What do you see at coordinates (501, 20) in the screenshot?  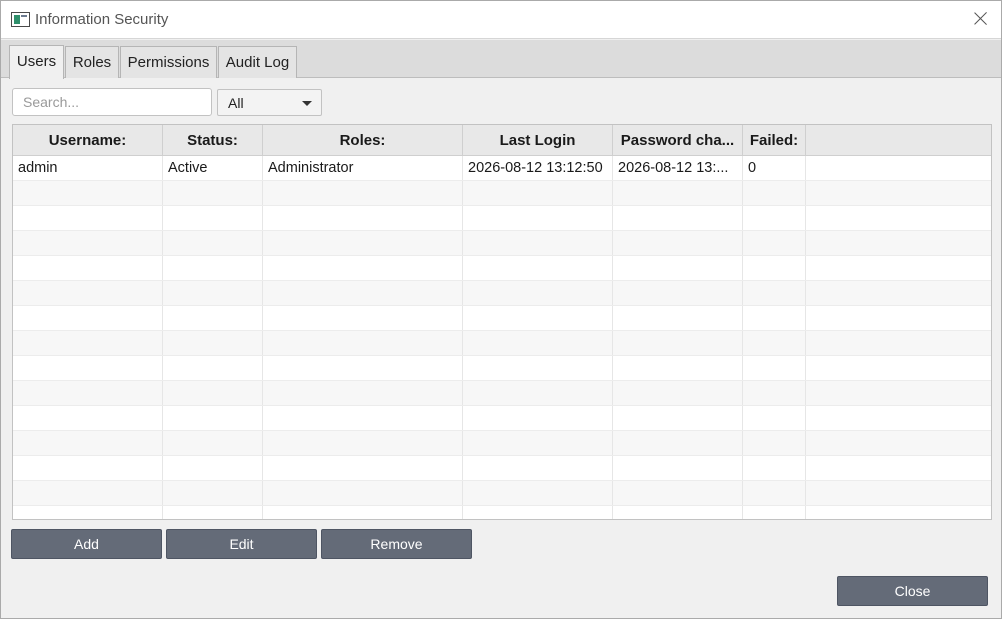 I see `title-bar: Information Security` at bounding box center [501, 20].